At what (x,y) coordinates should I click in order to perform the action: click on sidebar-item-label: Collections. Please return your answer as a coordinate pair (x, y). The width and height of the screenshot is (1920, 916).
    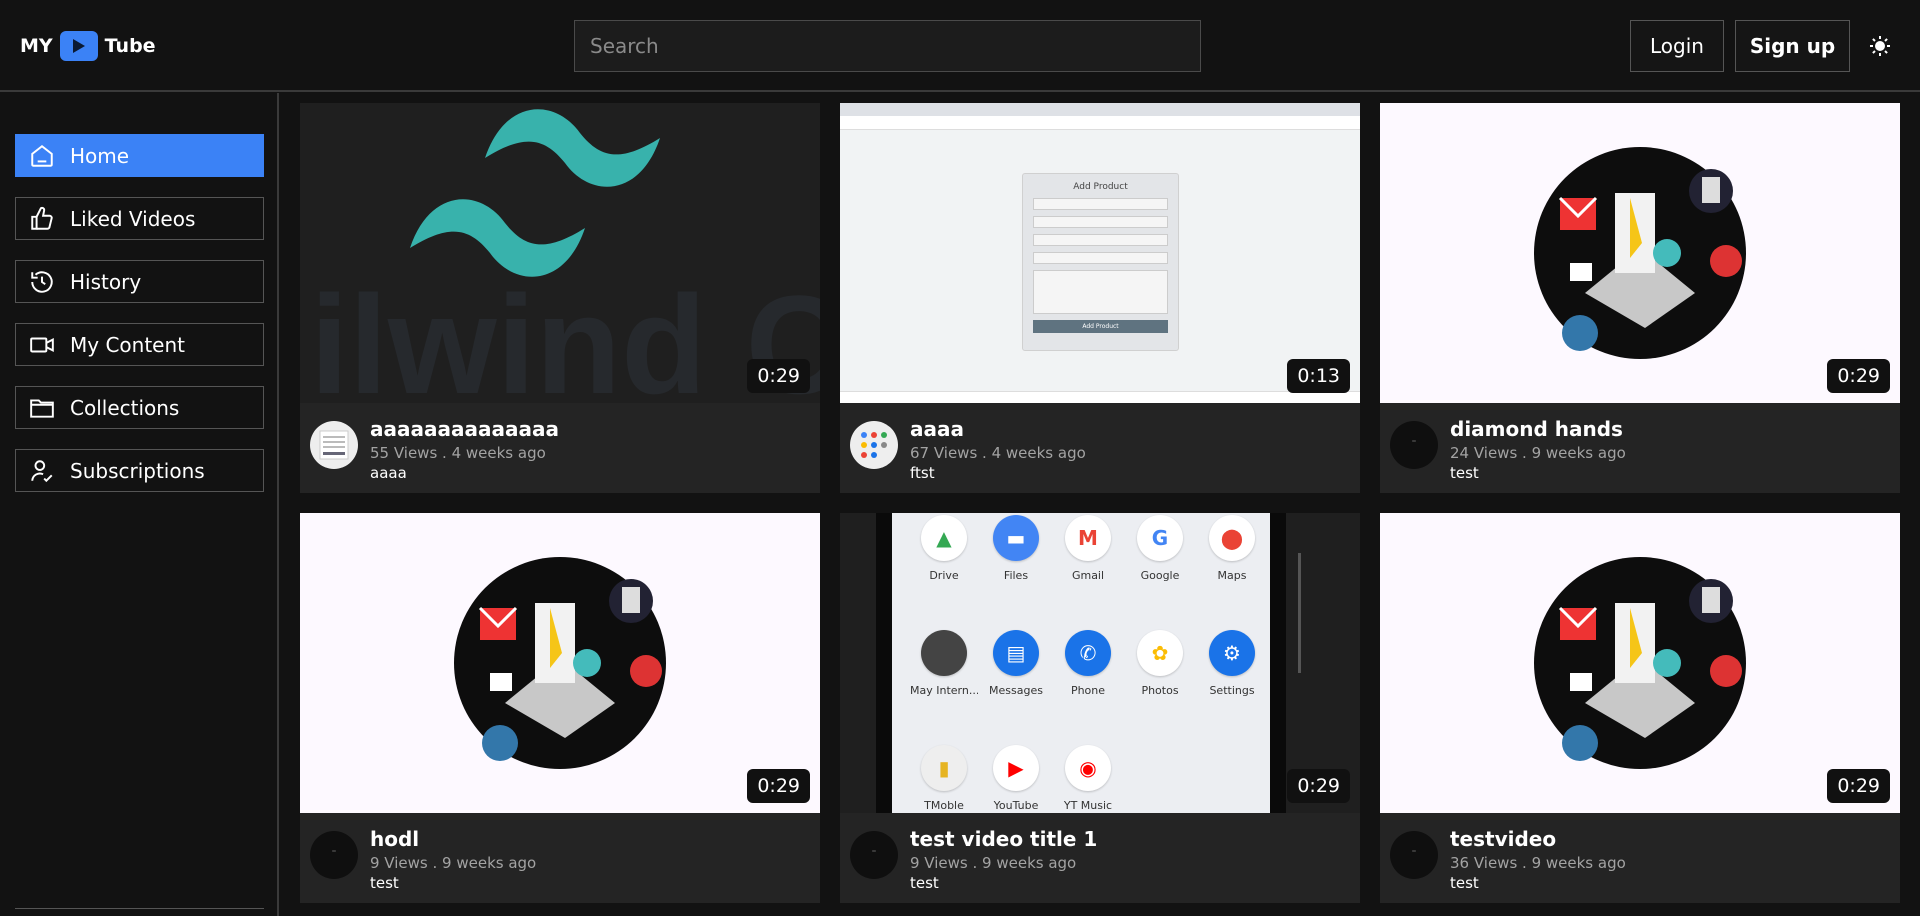
    Looking at the image, I should click on (125, 407).